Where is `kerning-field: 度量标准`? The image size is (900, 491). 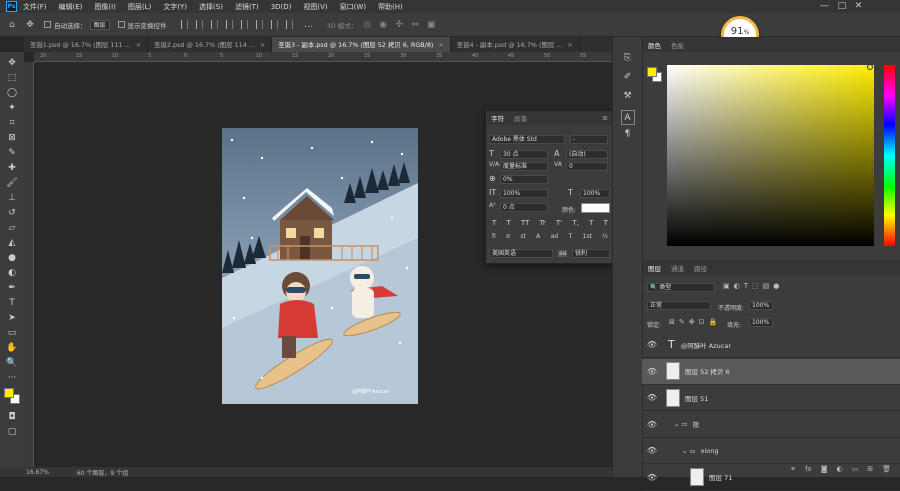 kerning-field: 度量标准 is located at coordinates (524, 166).